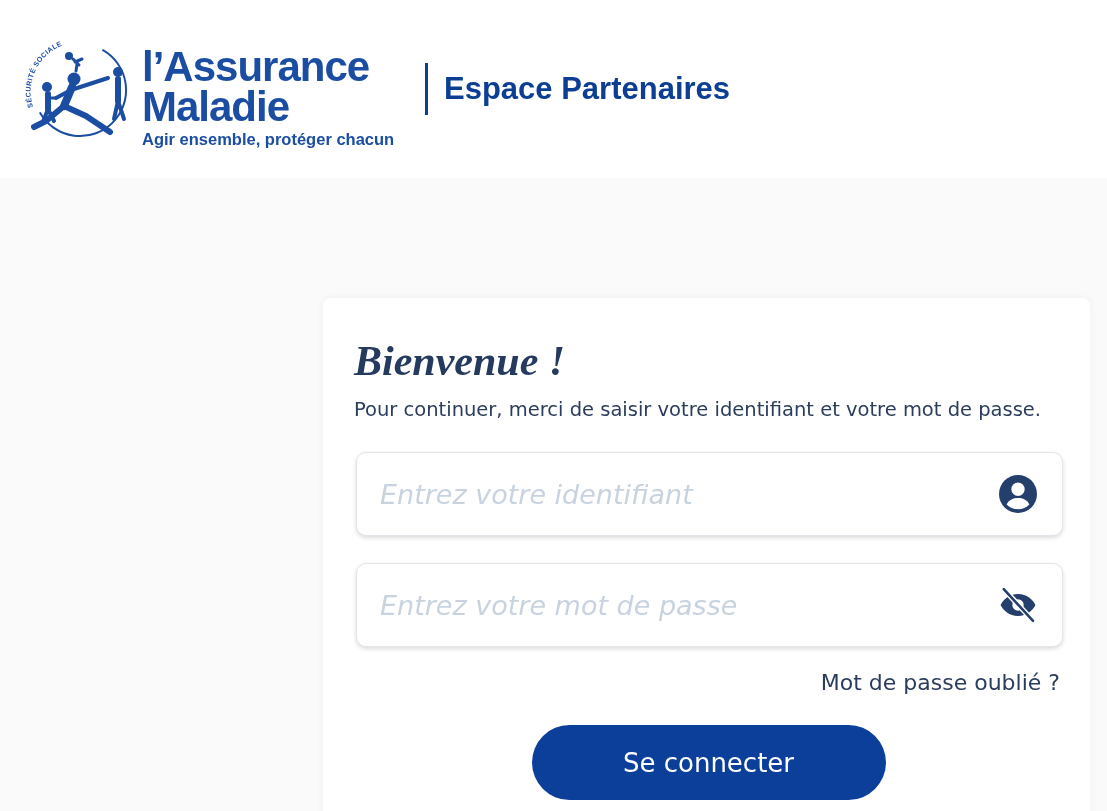 This screenshot has width=1107, height=811. What do you see at coordinates (1018, 494) in the screenshot?
I see `user-circle-icon` at bounding box center [1018, 494].